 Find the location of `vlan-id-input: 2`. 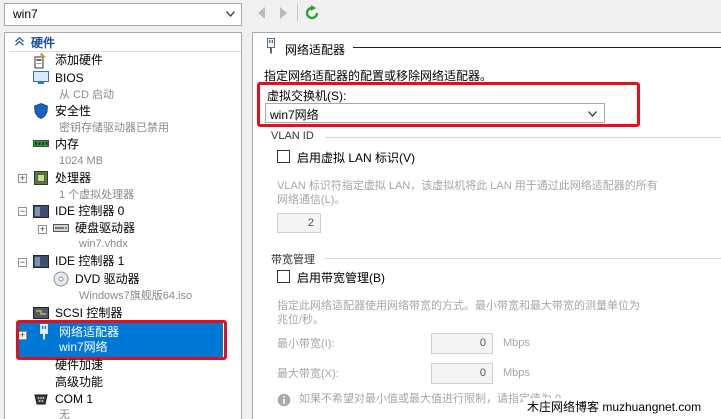

vlan-id-input: 2 is located at coordinates (299, 223).